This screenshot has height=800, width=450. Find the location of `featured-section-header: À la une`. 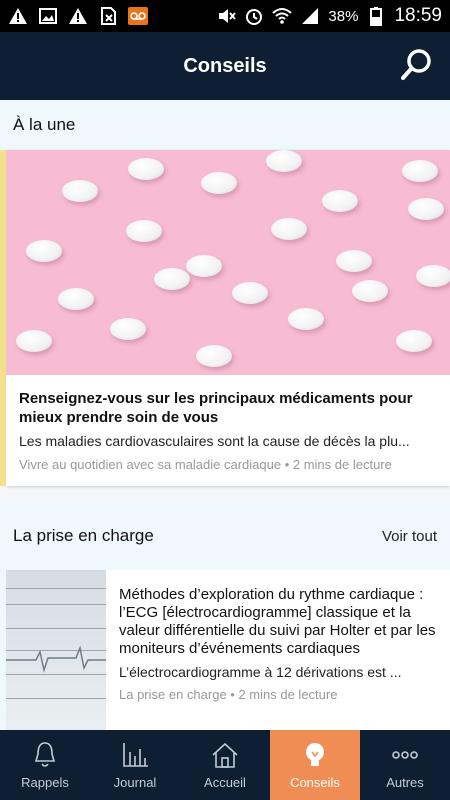

featured-section-header: À la une is located at coordinates (225, 125).